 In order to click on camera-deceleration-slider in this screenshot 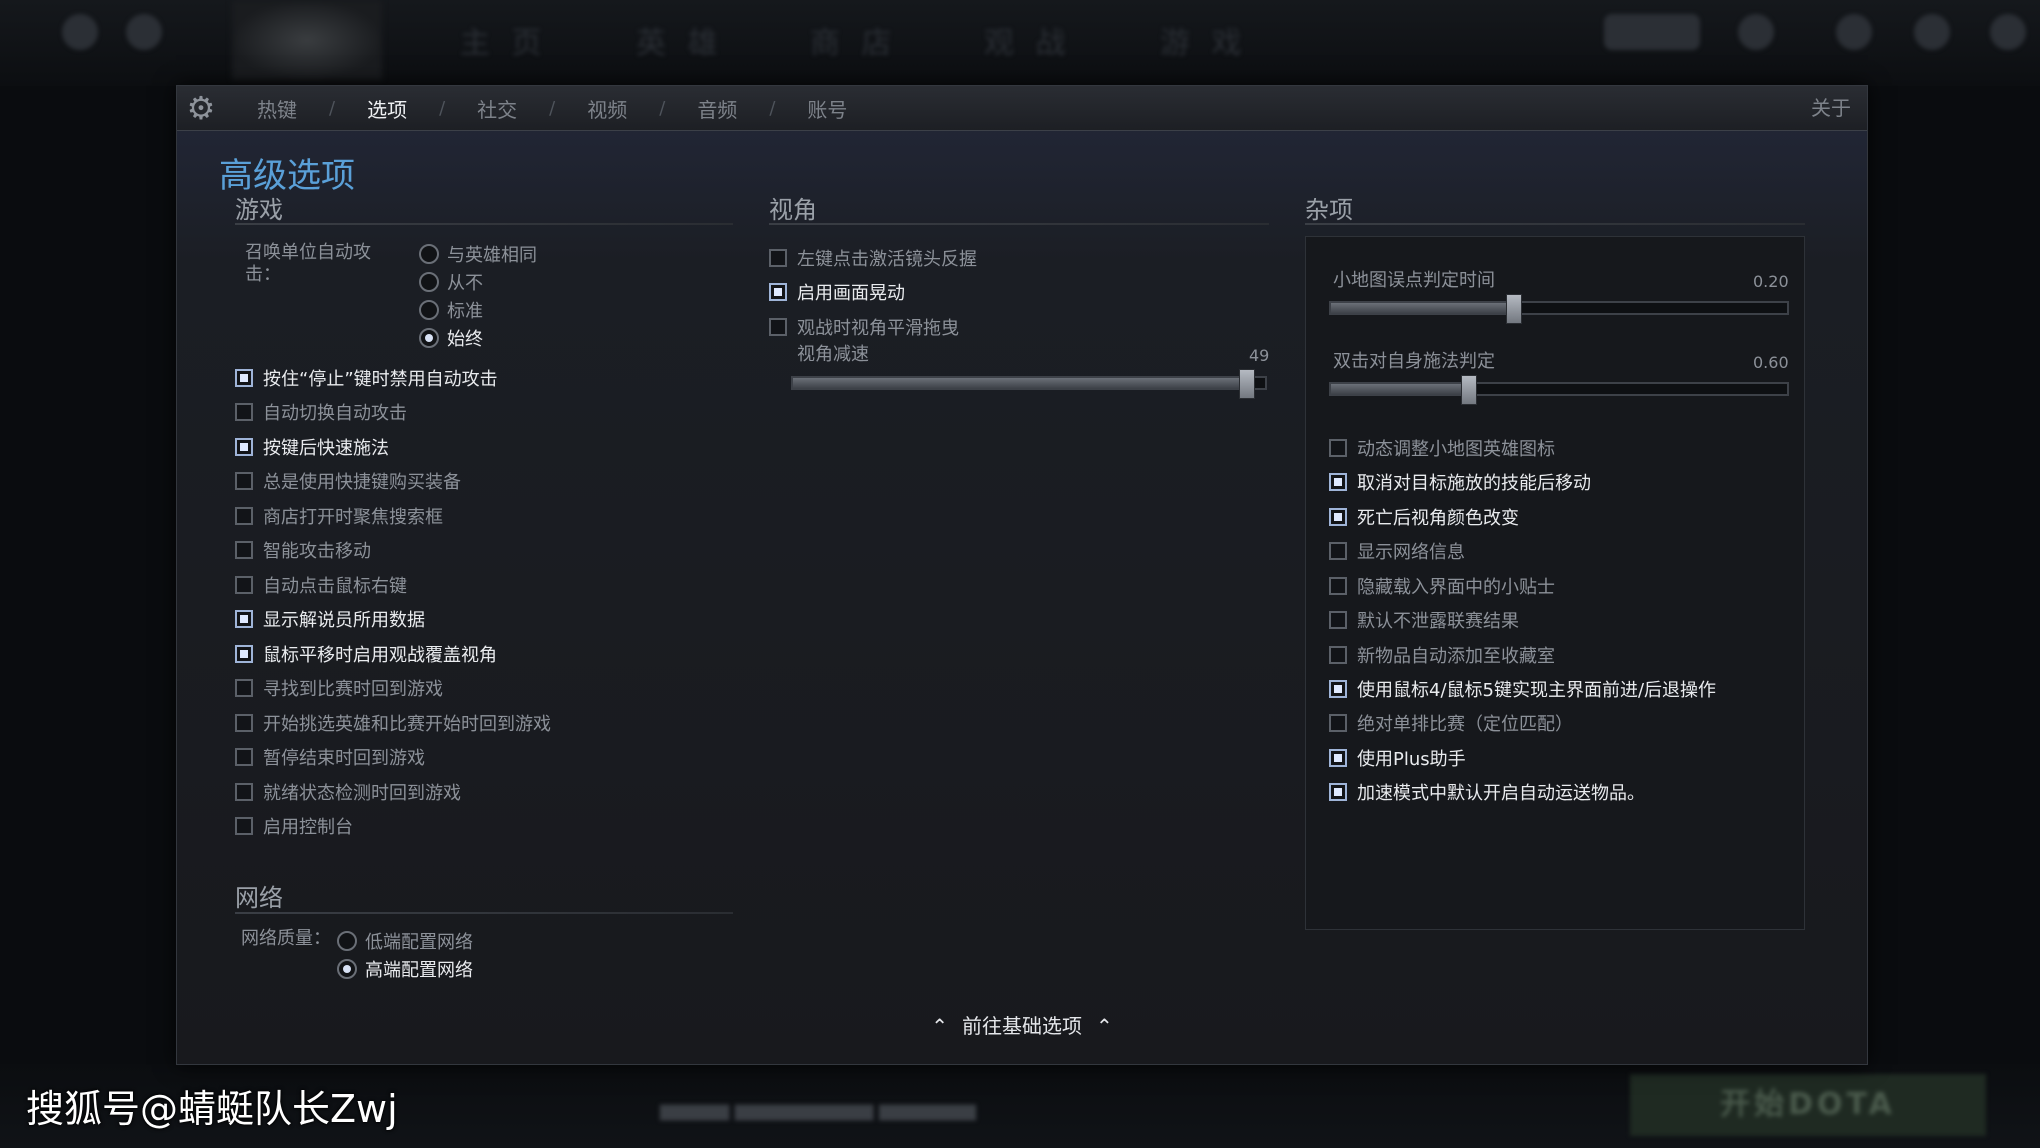, I will do `click(1029, 384)`.